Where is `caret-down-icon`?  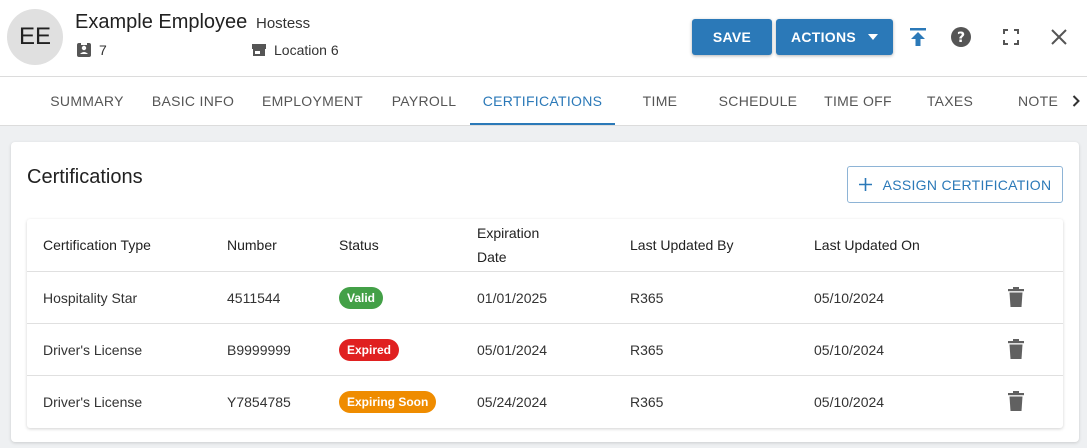
caret-down-icon is located at coordinates (873, 37).